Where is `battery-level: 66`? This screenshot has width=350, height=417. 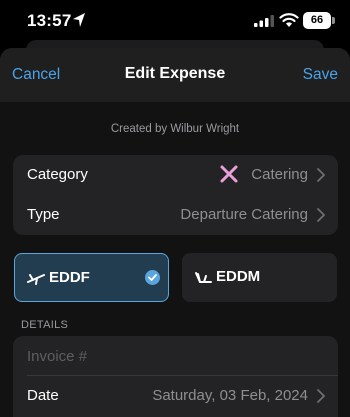 battery-level: 66 is located at coordinates (317, 20).